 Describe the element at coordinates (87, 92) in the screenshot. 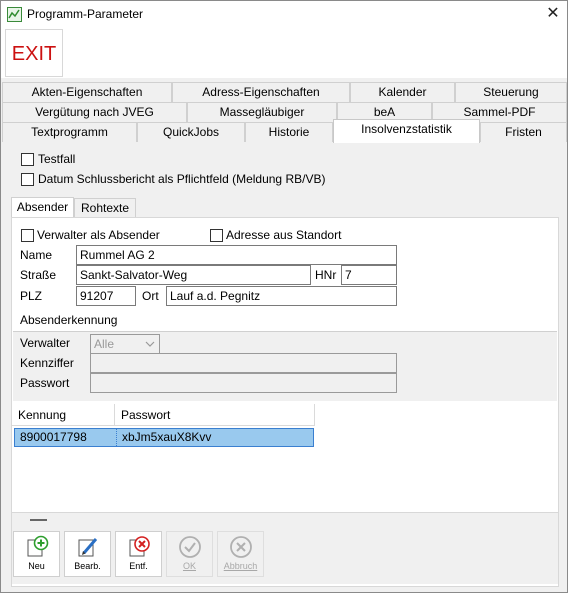

I see `tab-akten-eigenschaften: Akten-Eigenschaften` at that location.